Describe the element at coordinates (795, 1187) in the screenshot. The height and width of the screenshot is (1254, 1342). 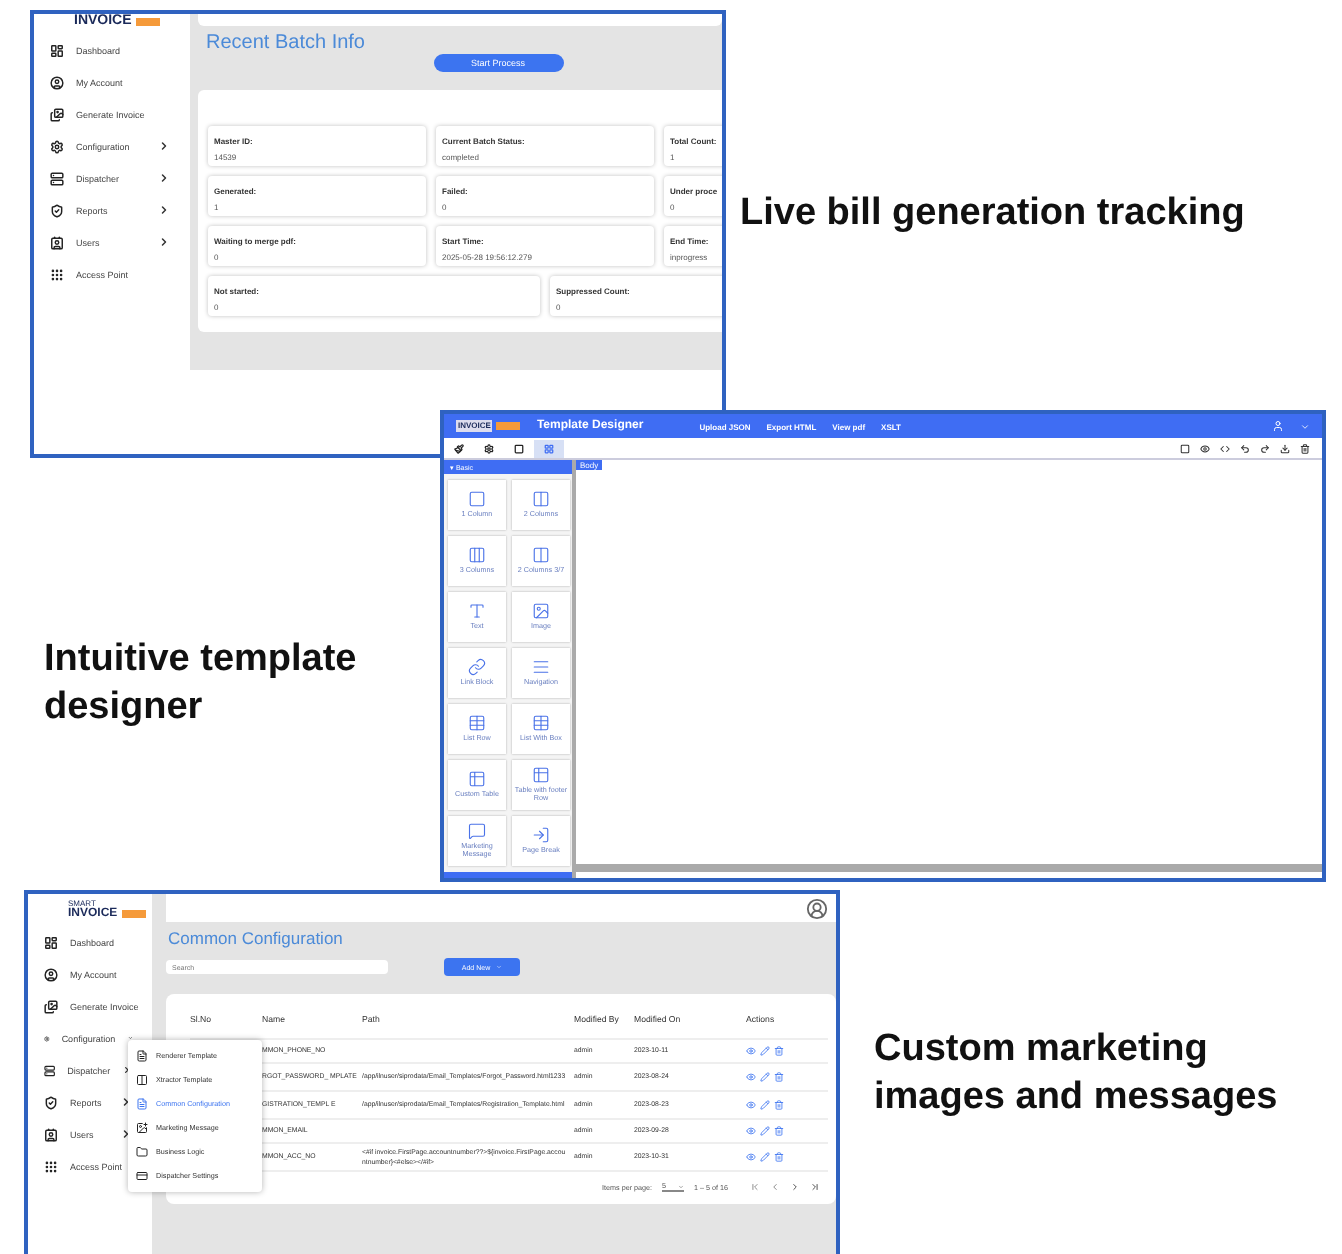
I see `next-page-icon` at that location.